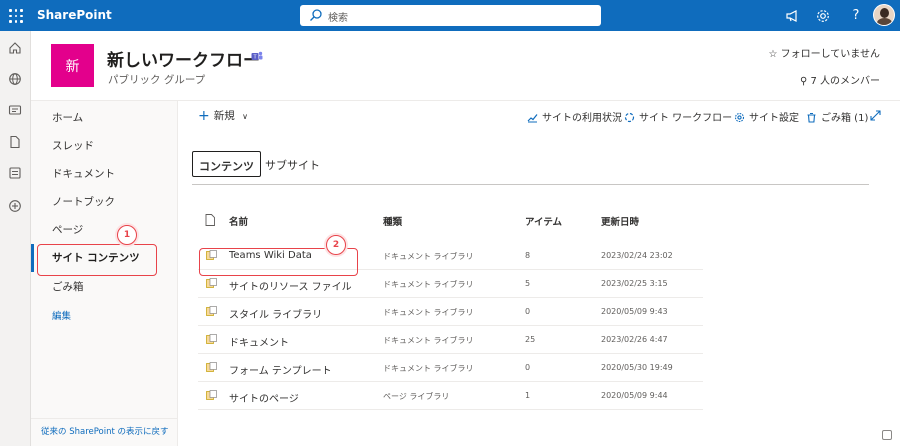  Describe the element at coordinates (97, 260) in the screenshot. I see `annotation-highlight-site-contents` at that location.